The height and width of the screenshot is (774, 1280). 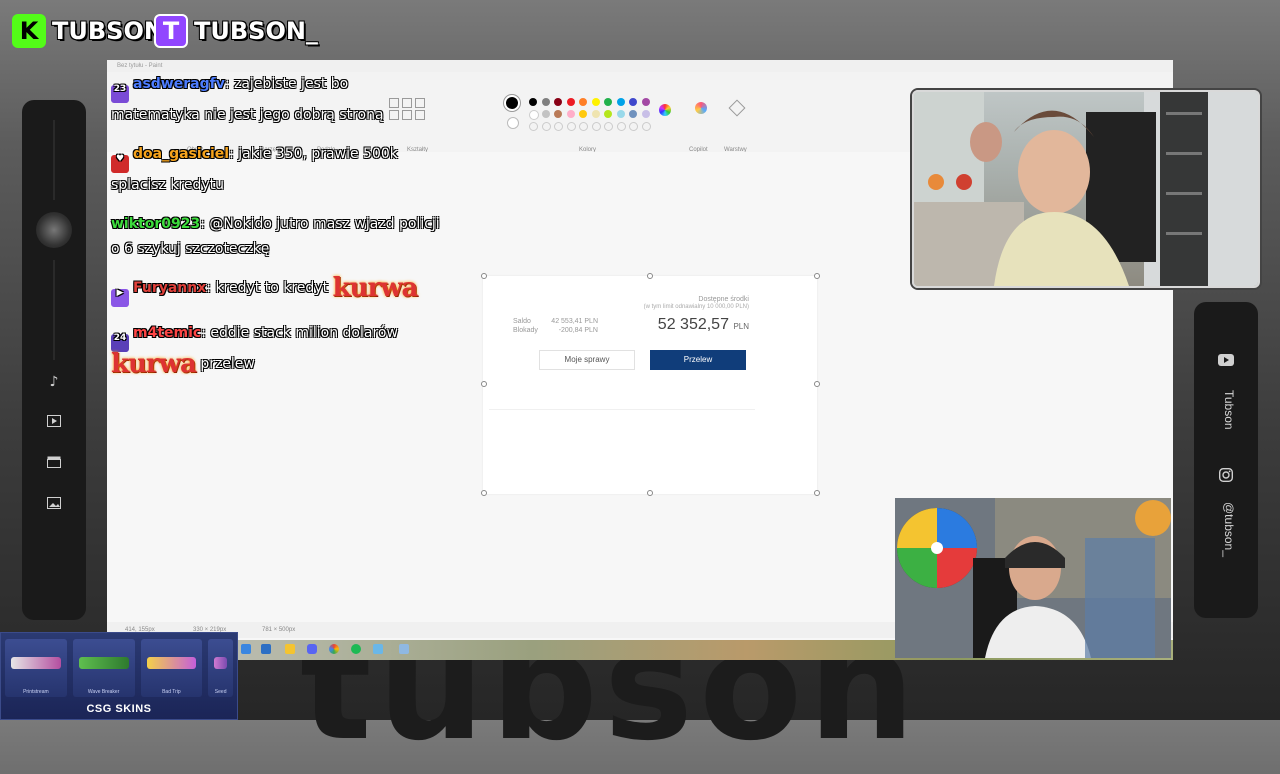 I want to click on youtube-icon, so click(x=1226, y=364).